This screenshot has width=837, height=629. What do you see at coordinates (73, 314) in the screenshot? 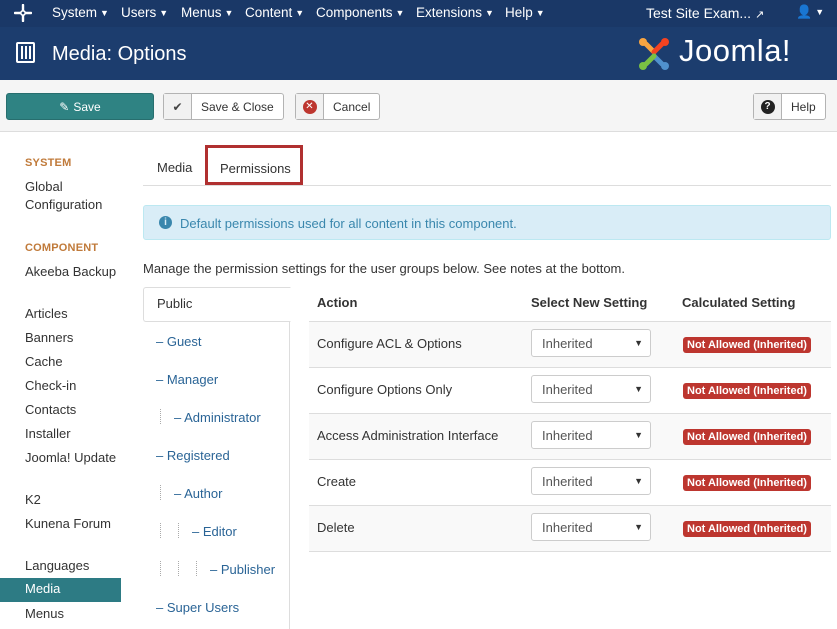
I see `sidebar-item-articles: Articles` at bounding box center [73, 314].